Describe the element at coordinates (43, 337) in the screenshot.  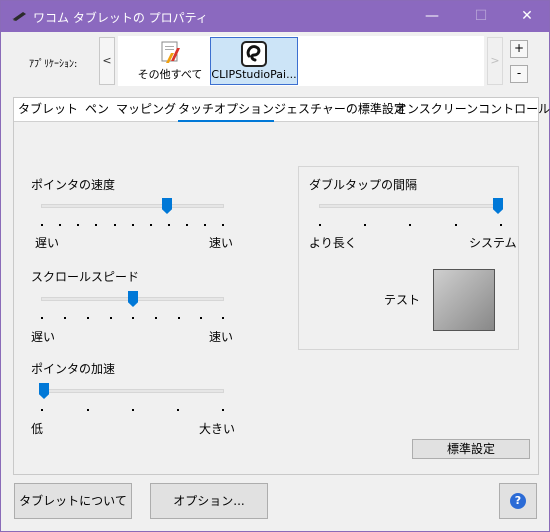
I see `scroll-speed-min-label: 遅い` at that location.